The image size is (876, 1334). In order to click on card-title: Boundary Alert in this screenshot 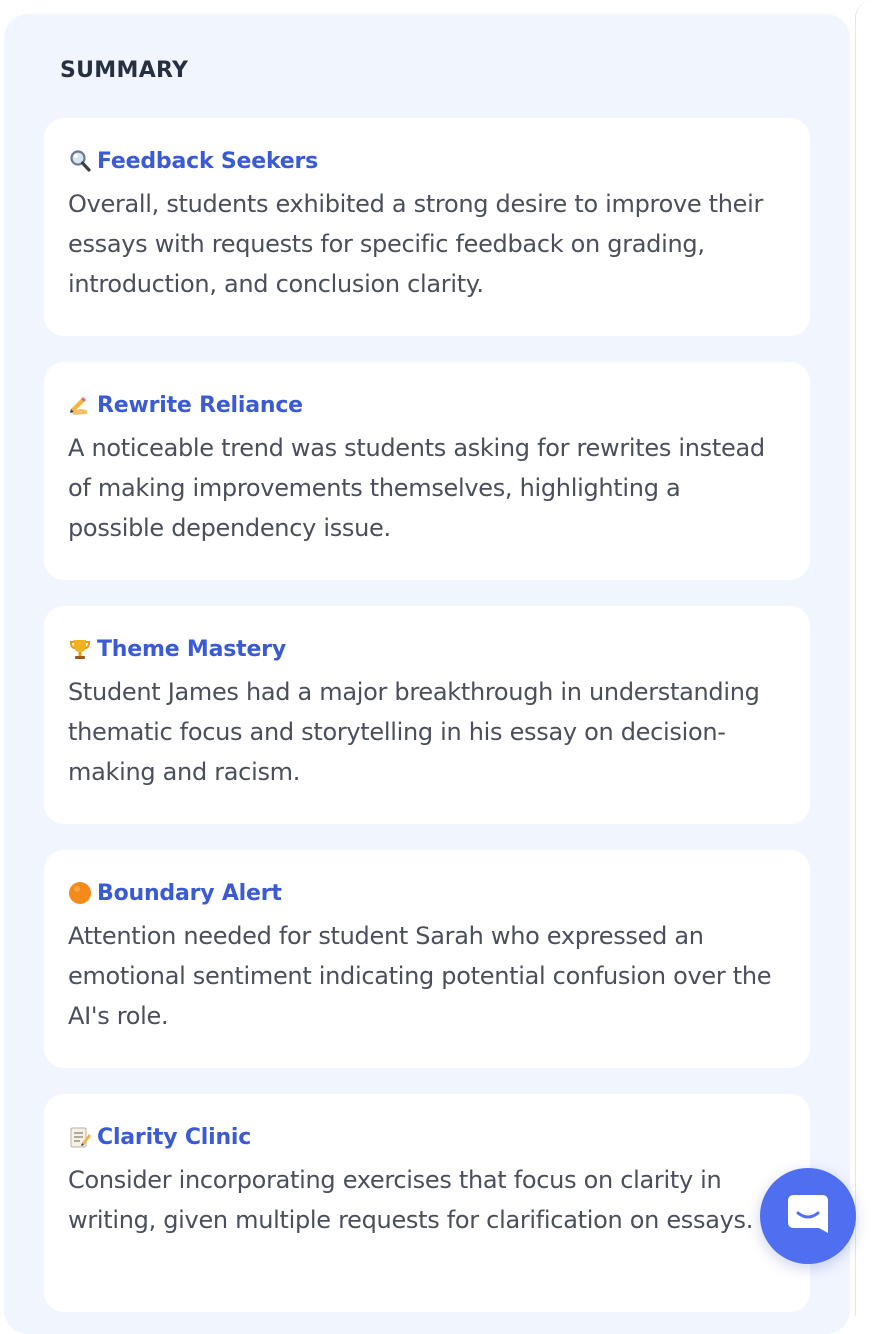, I will do `click(189, 893)`.